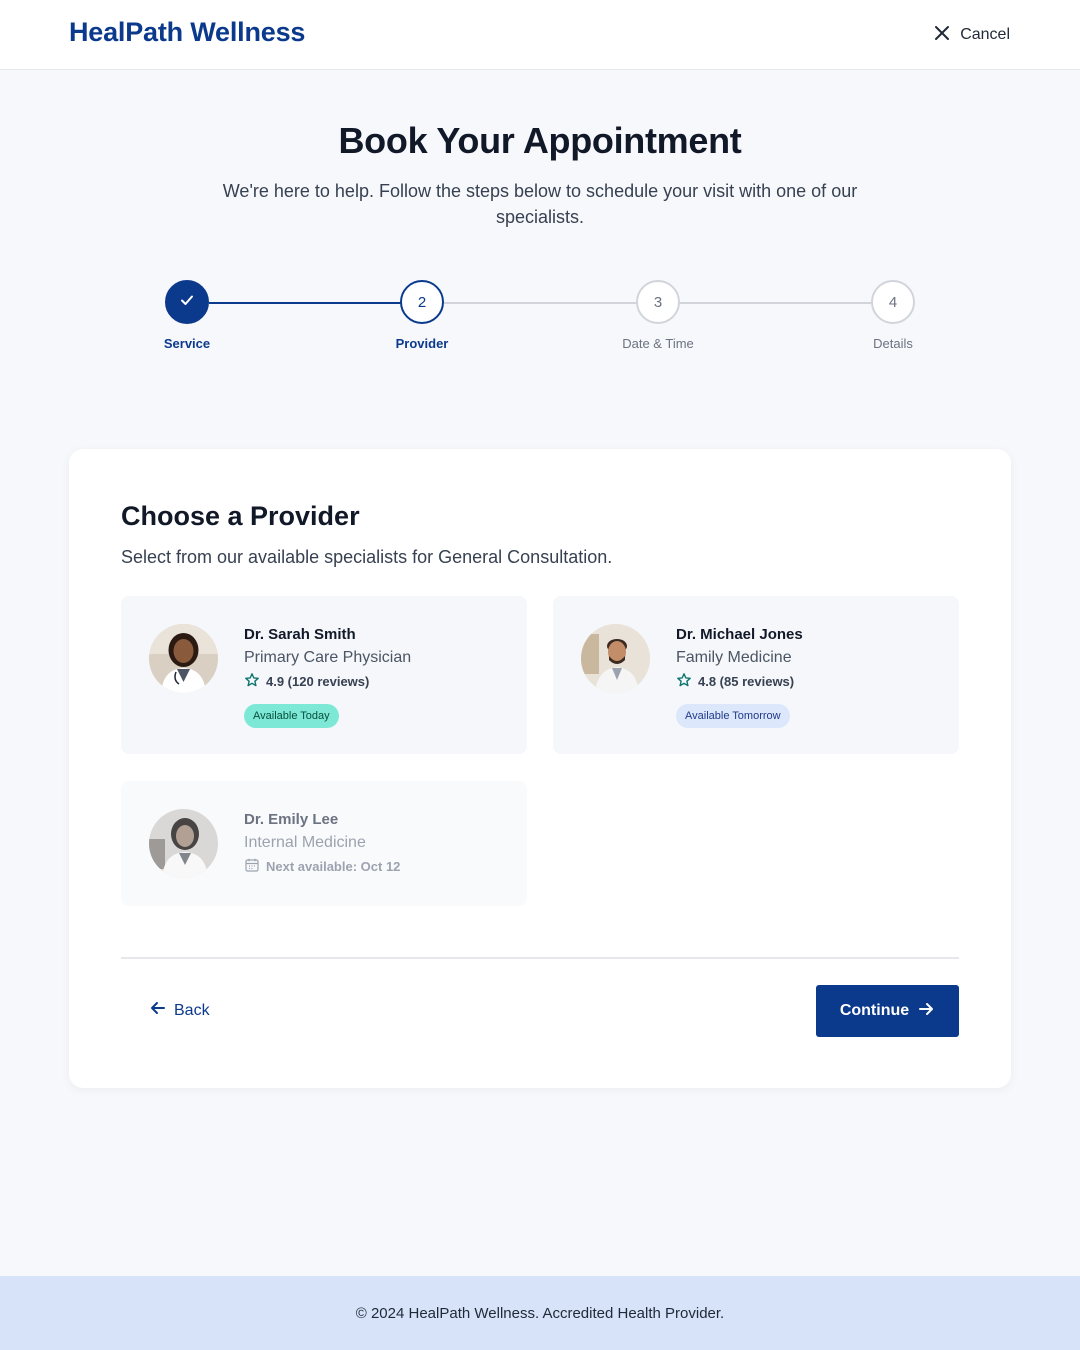 The width and height of the screenshot is (1080, 1350). What do you see at coordinates (739, 634) in the screenshot?
I see `provider-name: Dr. Michael Jones` at bounding box center [739, 634].